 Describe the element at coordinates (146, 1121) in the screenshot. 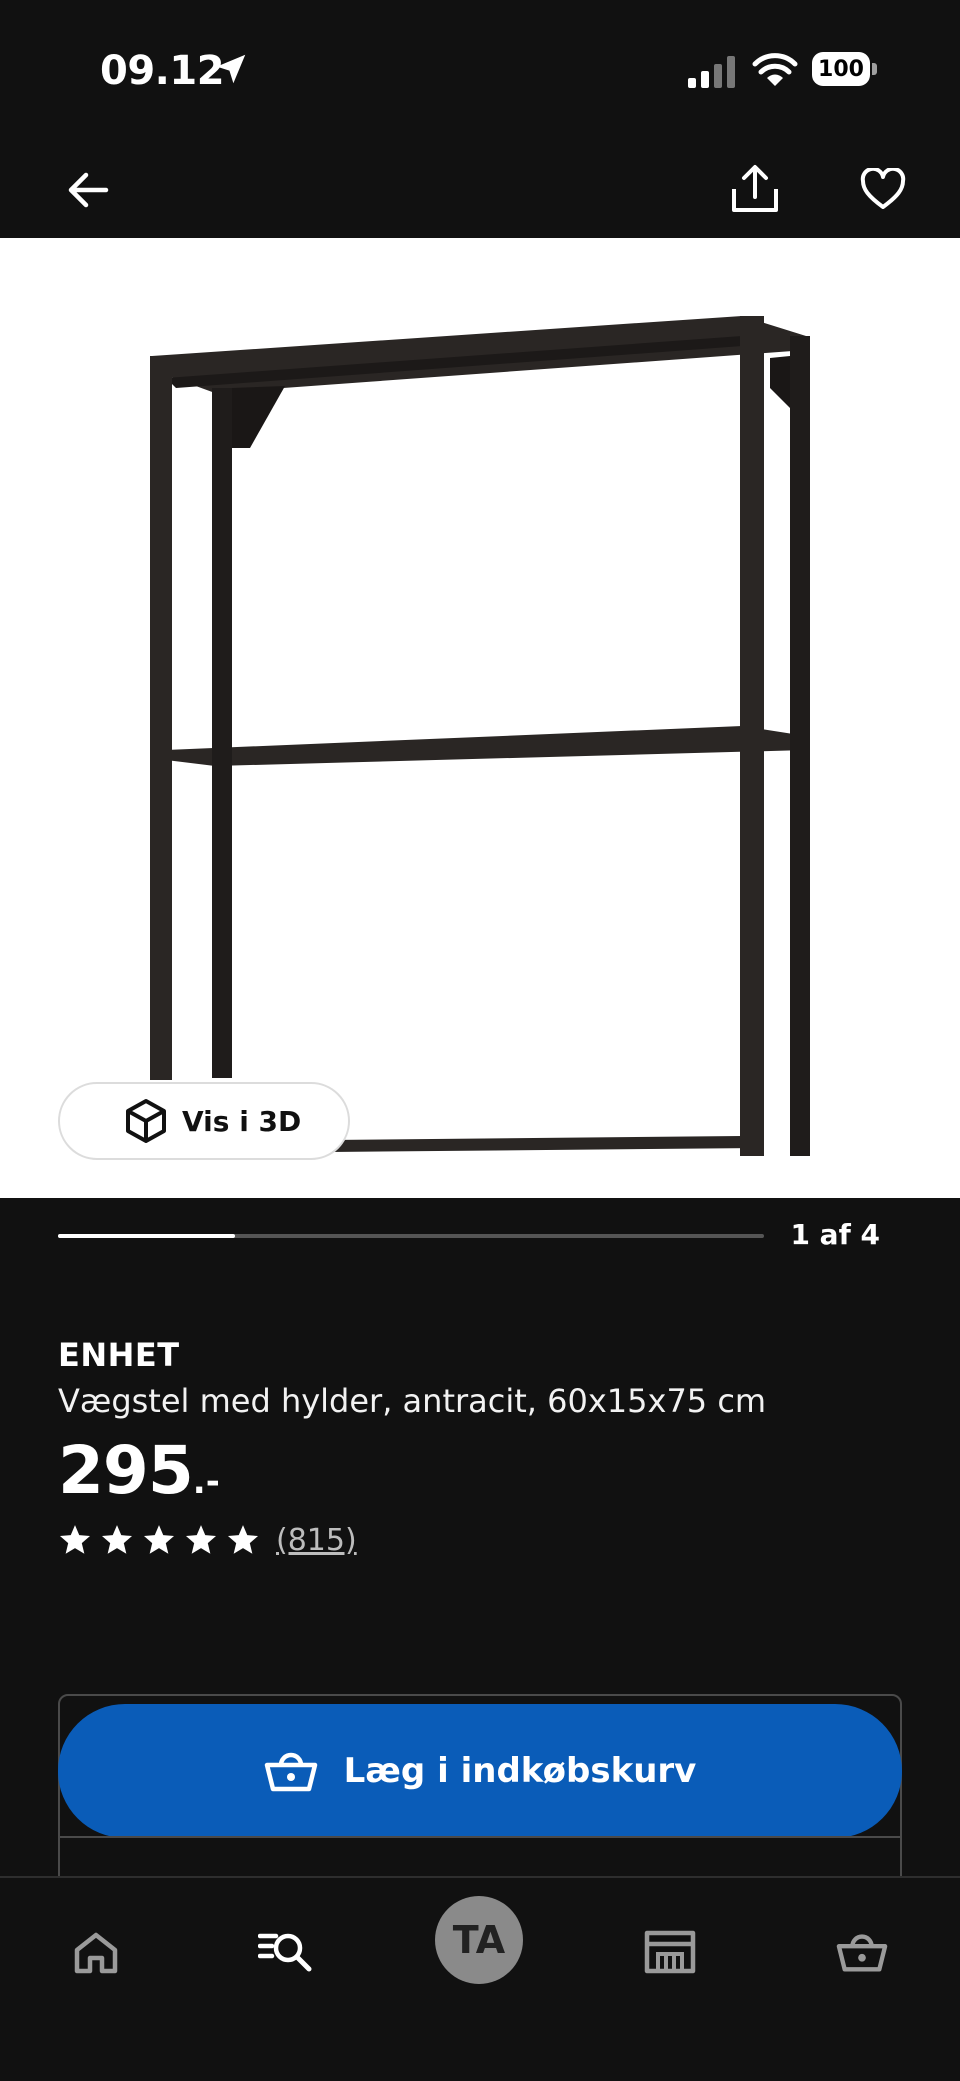

I see `cube-3d-icon` at that location.